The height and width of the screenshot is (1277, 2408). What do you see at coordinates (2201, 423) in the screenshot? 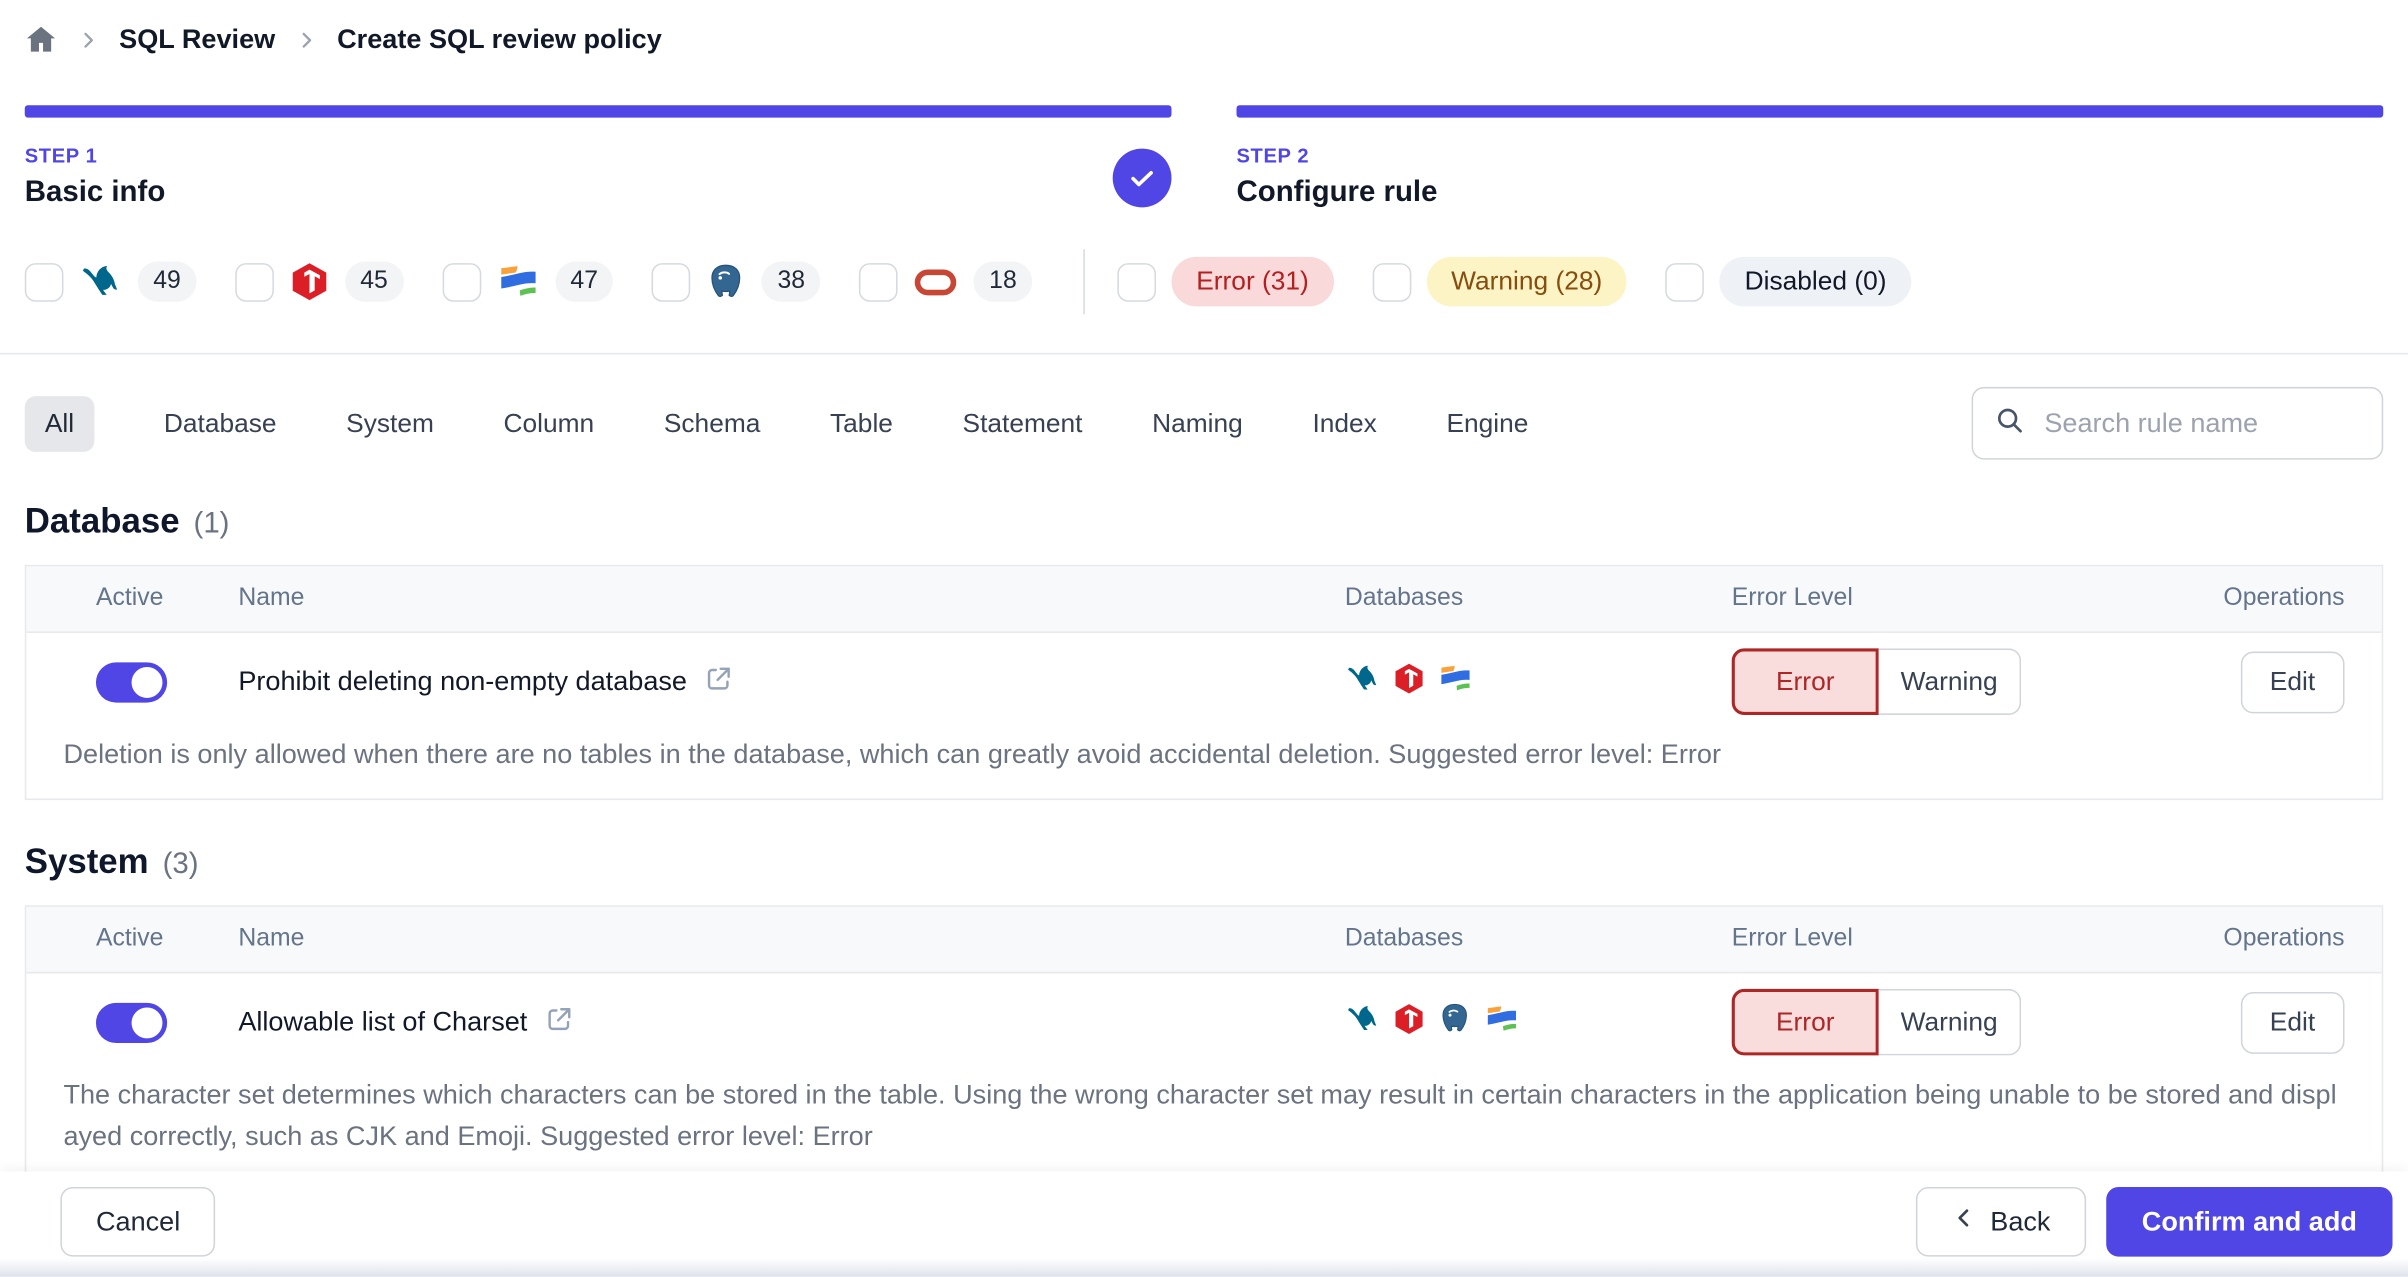
I see `search-input` at bounding box center [2201, 423].